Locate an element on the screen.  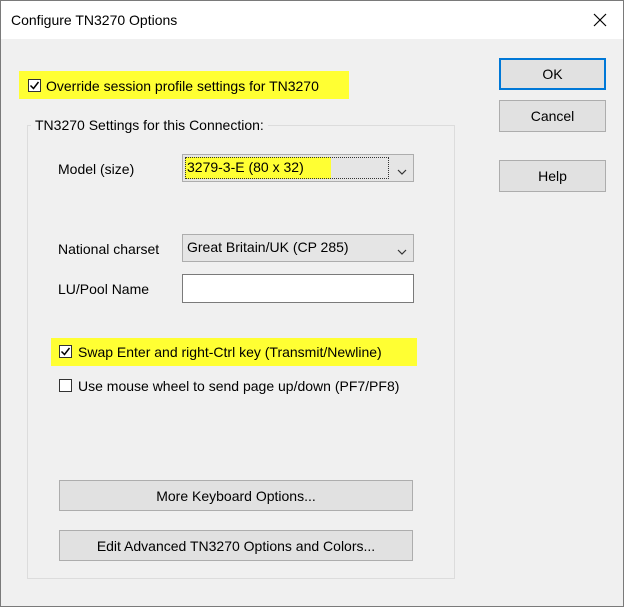
close-icon is located at coordinates (600, 20).